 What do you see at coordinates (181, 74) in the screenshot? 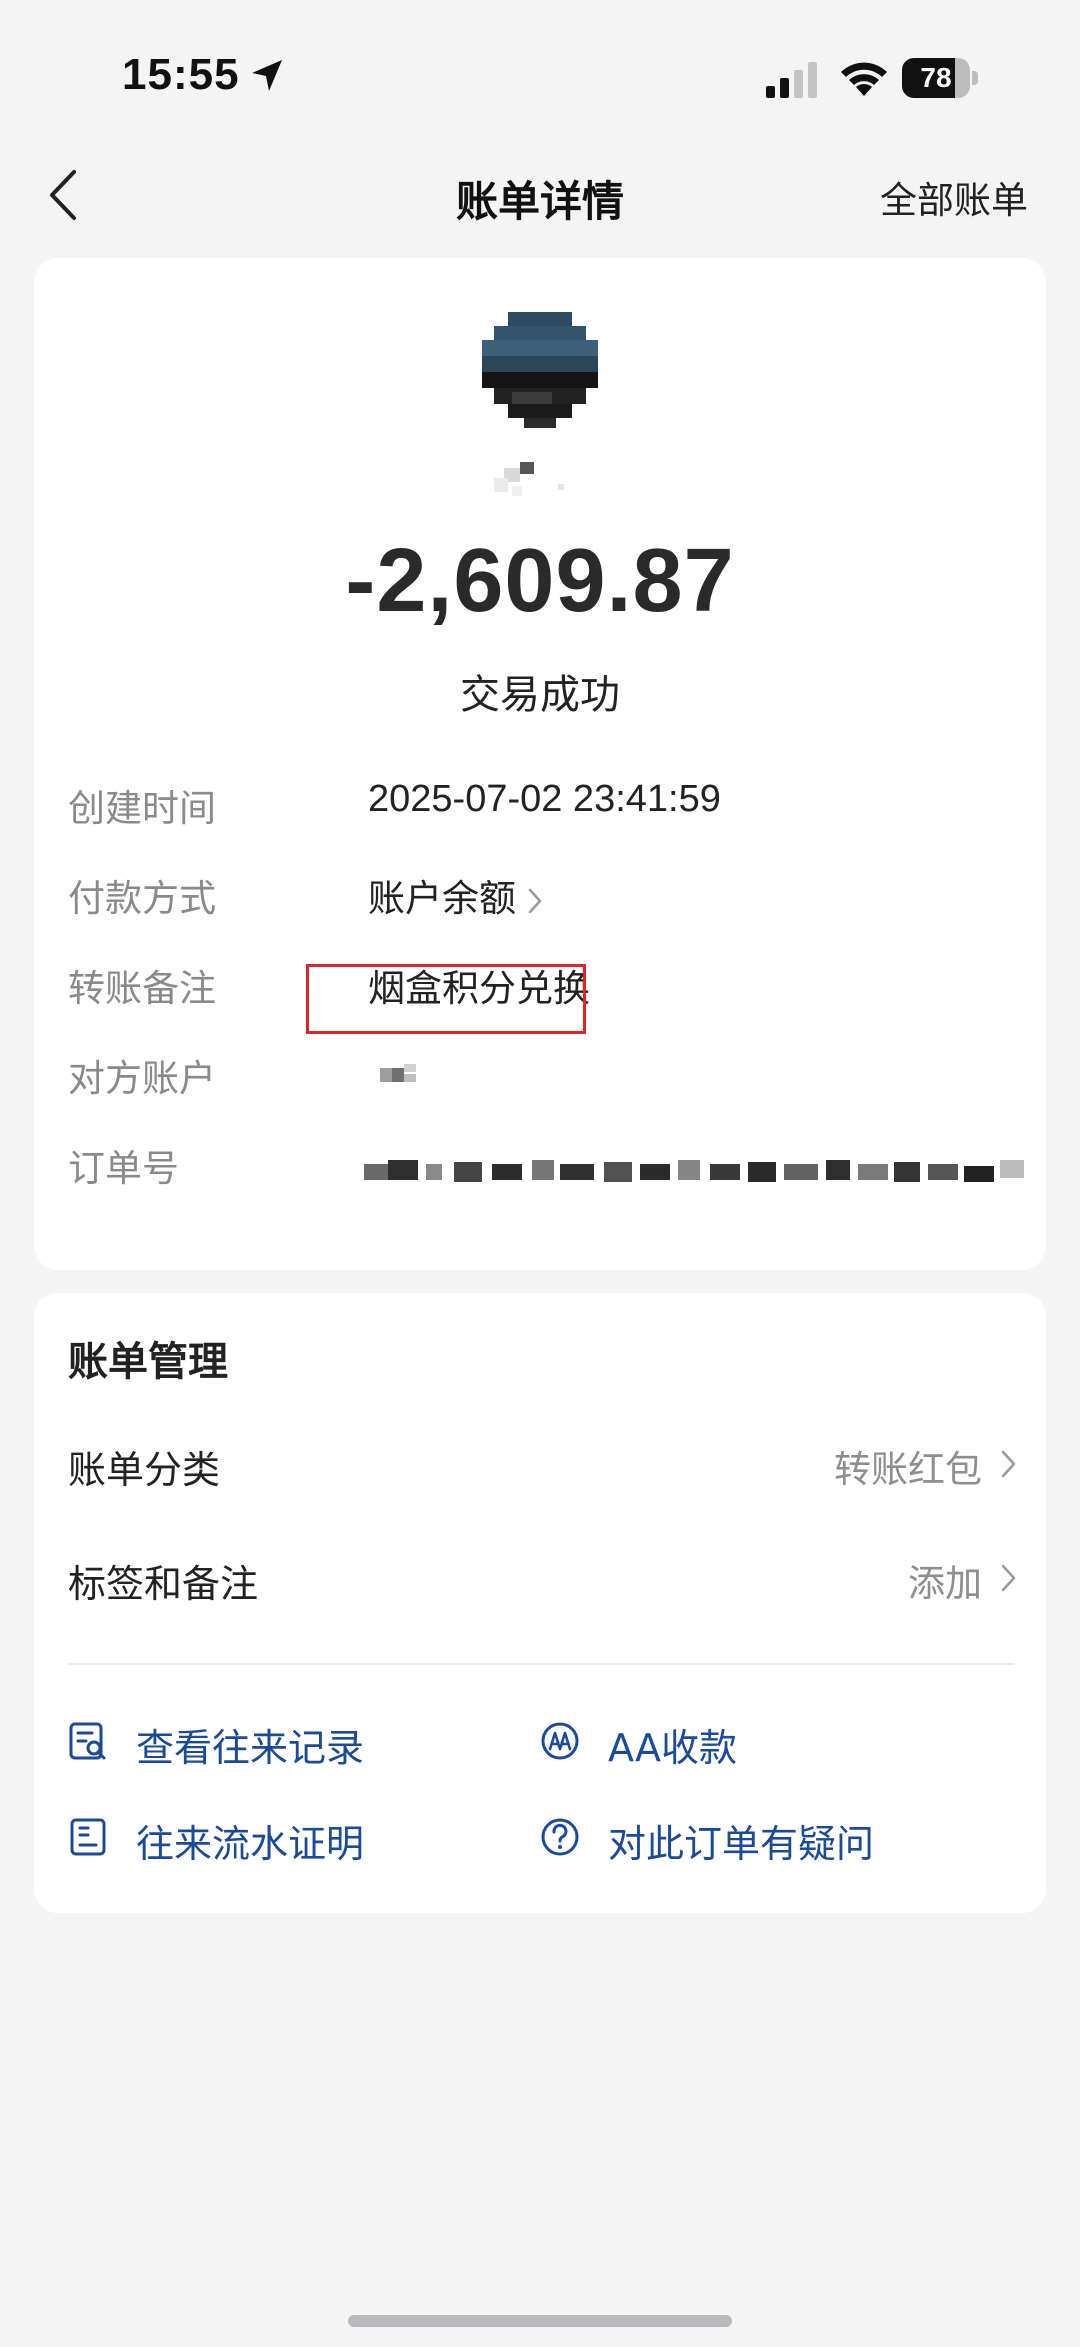
I see `status-time: 15:55` at bounding box center [181, 74].